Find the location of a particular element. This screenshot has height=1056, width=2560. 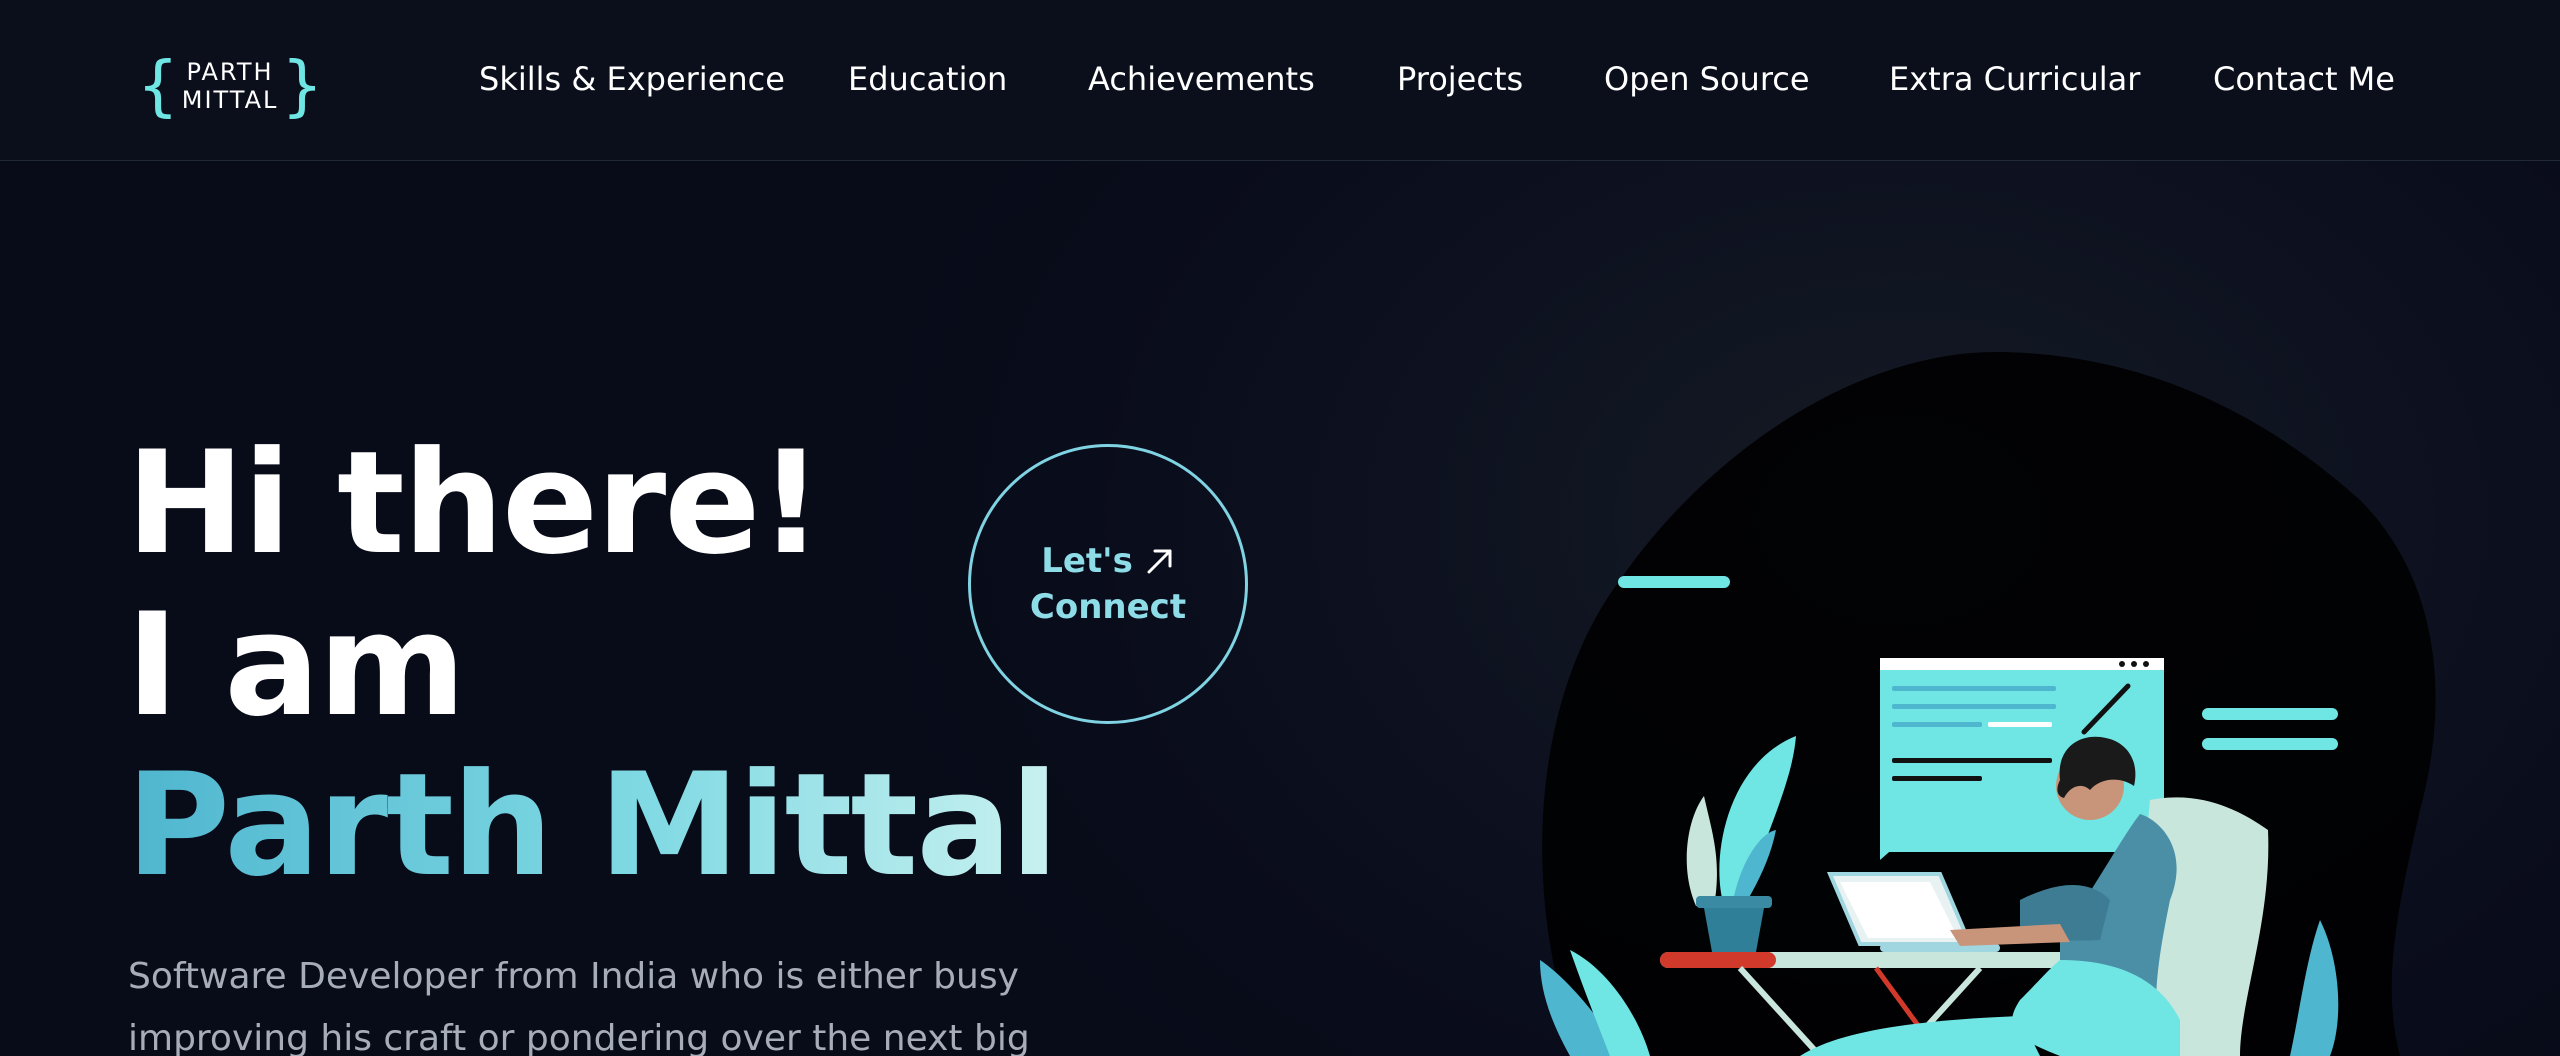

accent-line-left is located at coordinates (1674, 582).